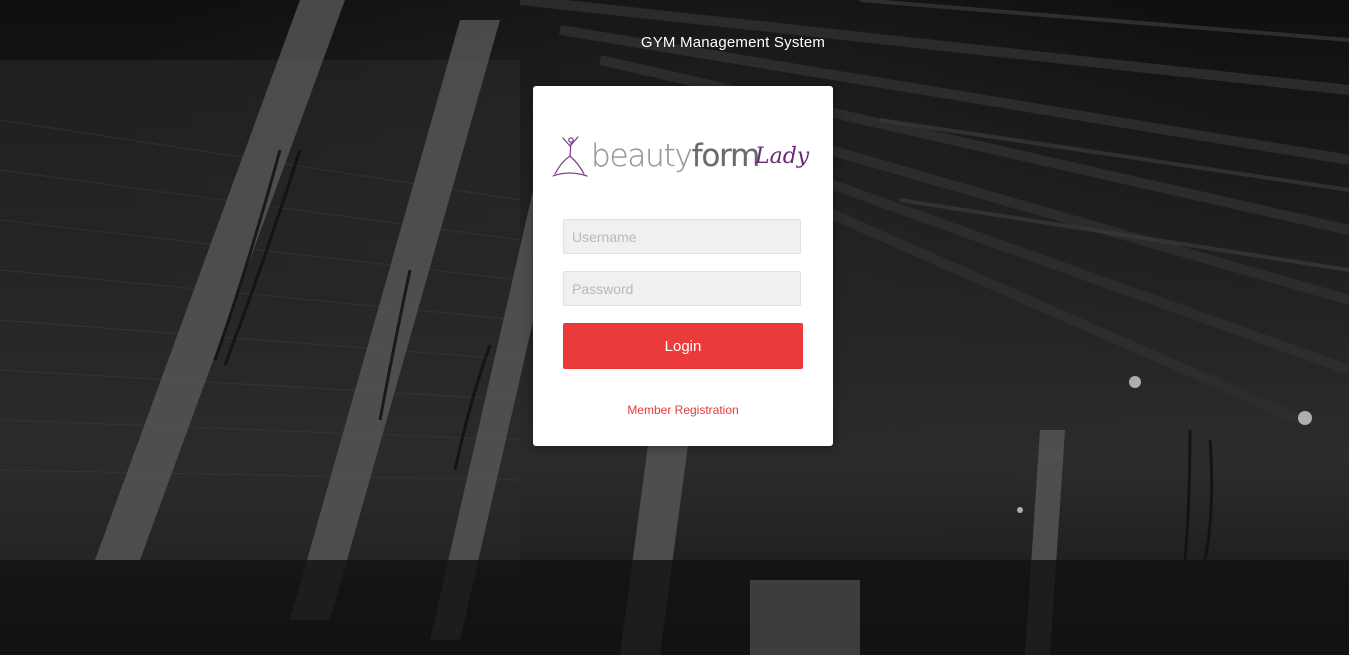  What do you see at coordinates (733, 42) in the screenshot?
I see `app-title: GYM Management System` at bounding box center [733, 42].